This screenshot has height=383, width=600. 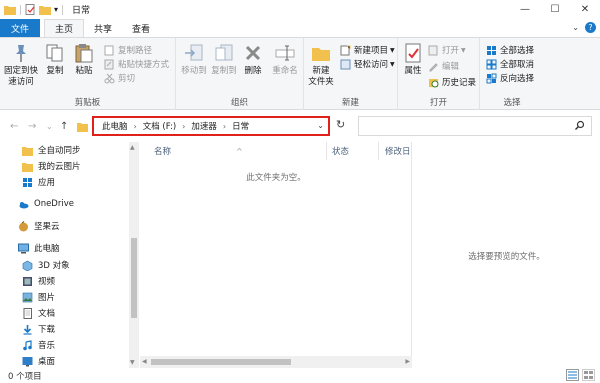 What do you see at coordinates (115, 126) in the screenshot?
I see `breadcrumb-this-pc: 此电脑` at bounding box center [115, 126].